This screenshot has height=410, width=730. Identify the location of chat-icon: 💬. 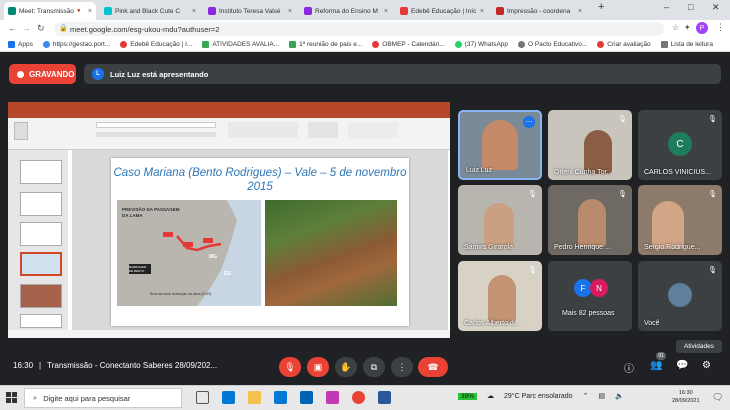
(682, 365).